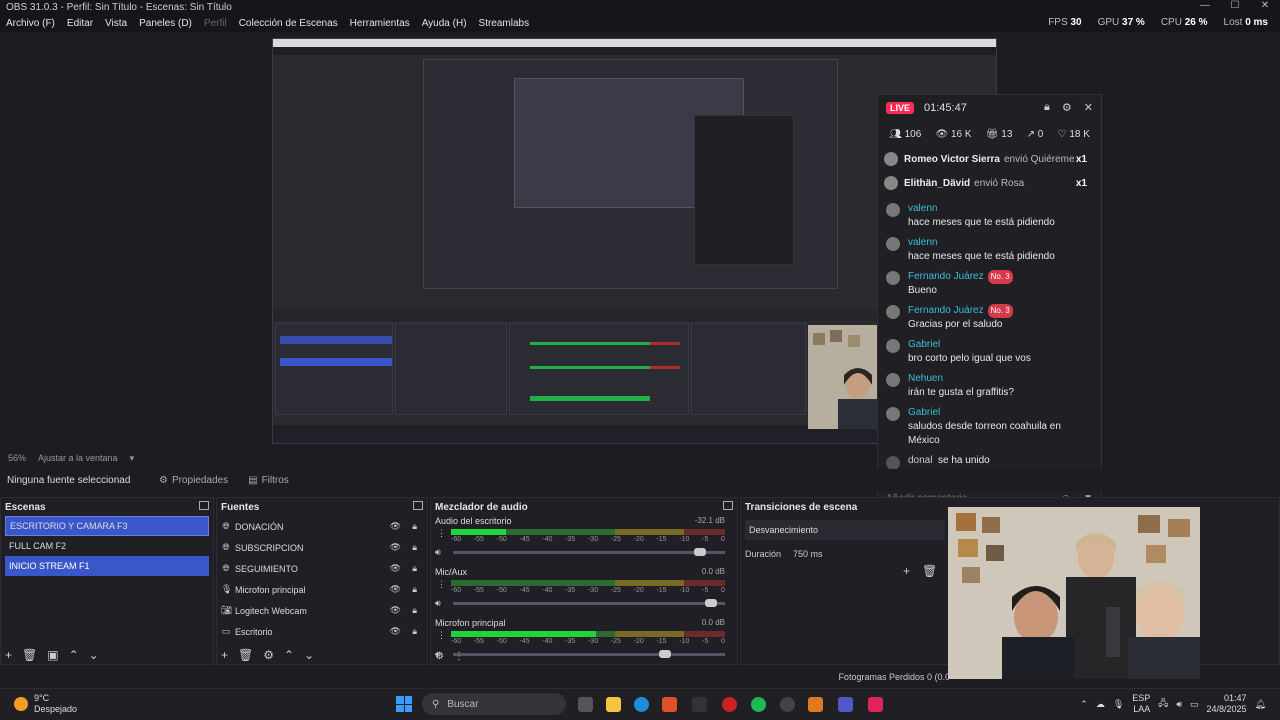 This screenshot has height=720, width=1280. I want to click on network-icon: 🖧︎, so click(1163, 704).